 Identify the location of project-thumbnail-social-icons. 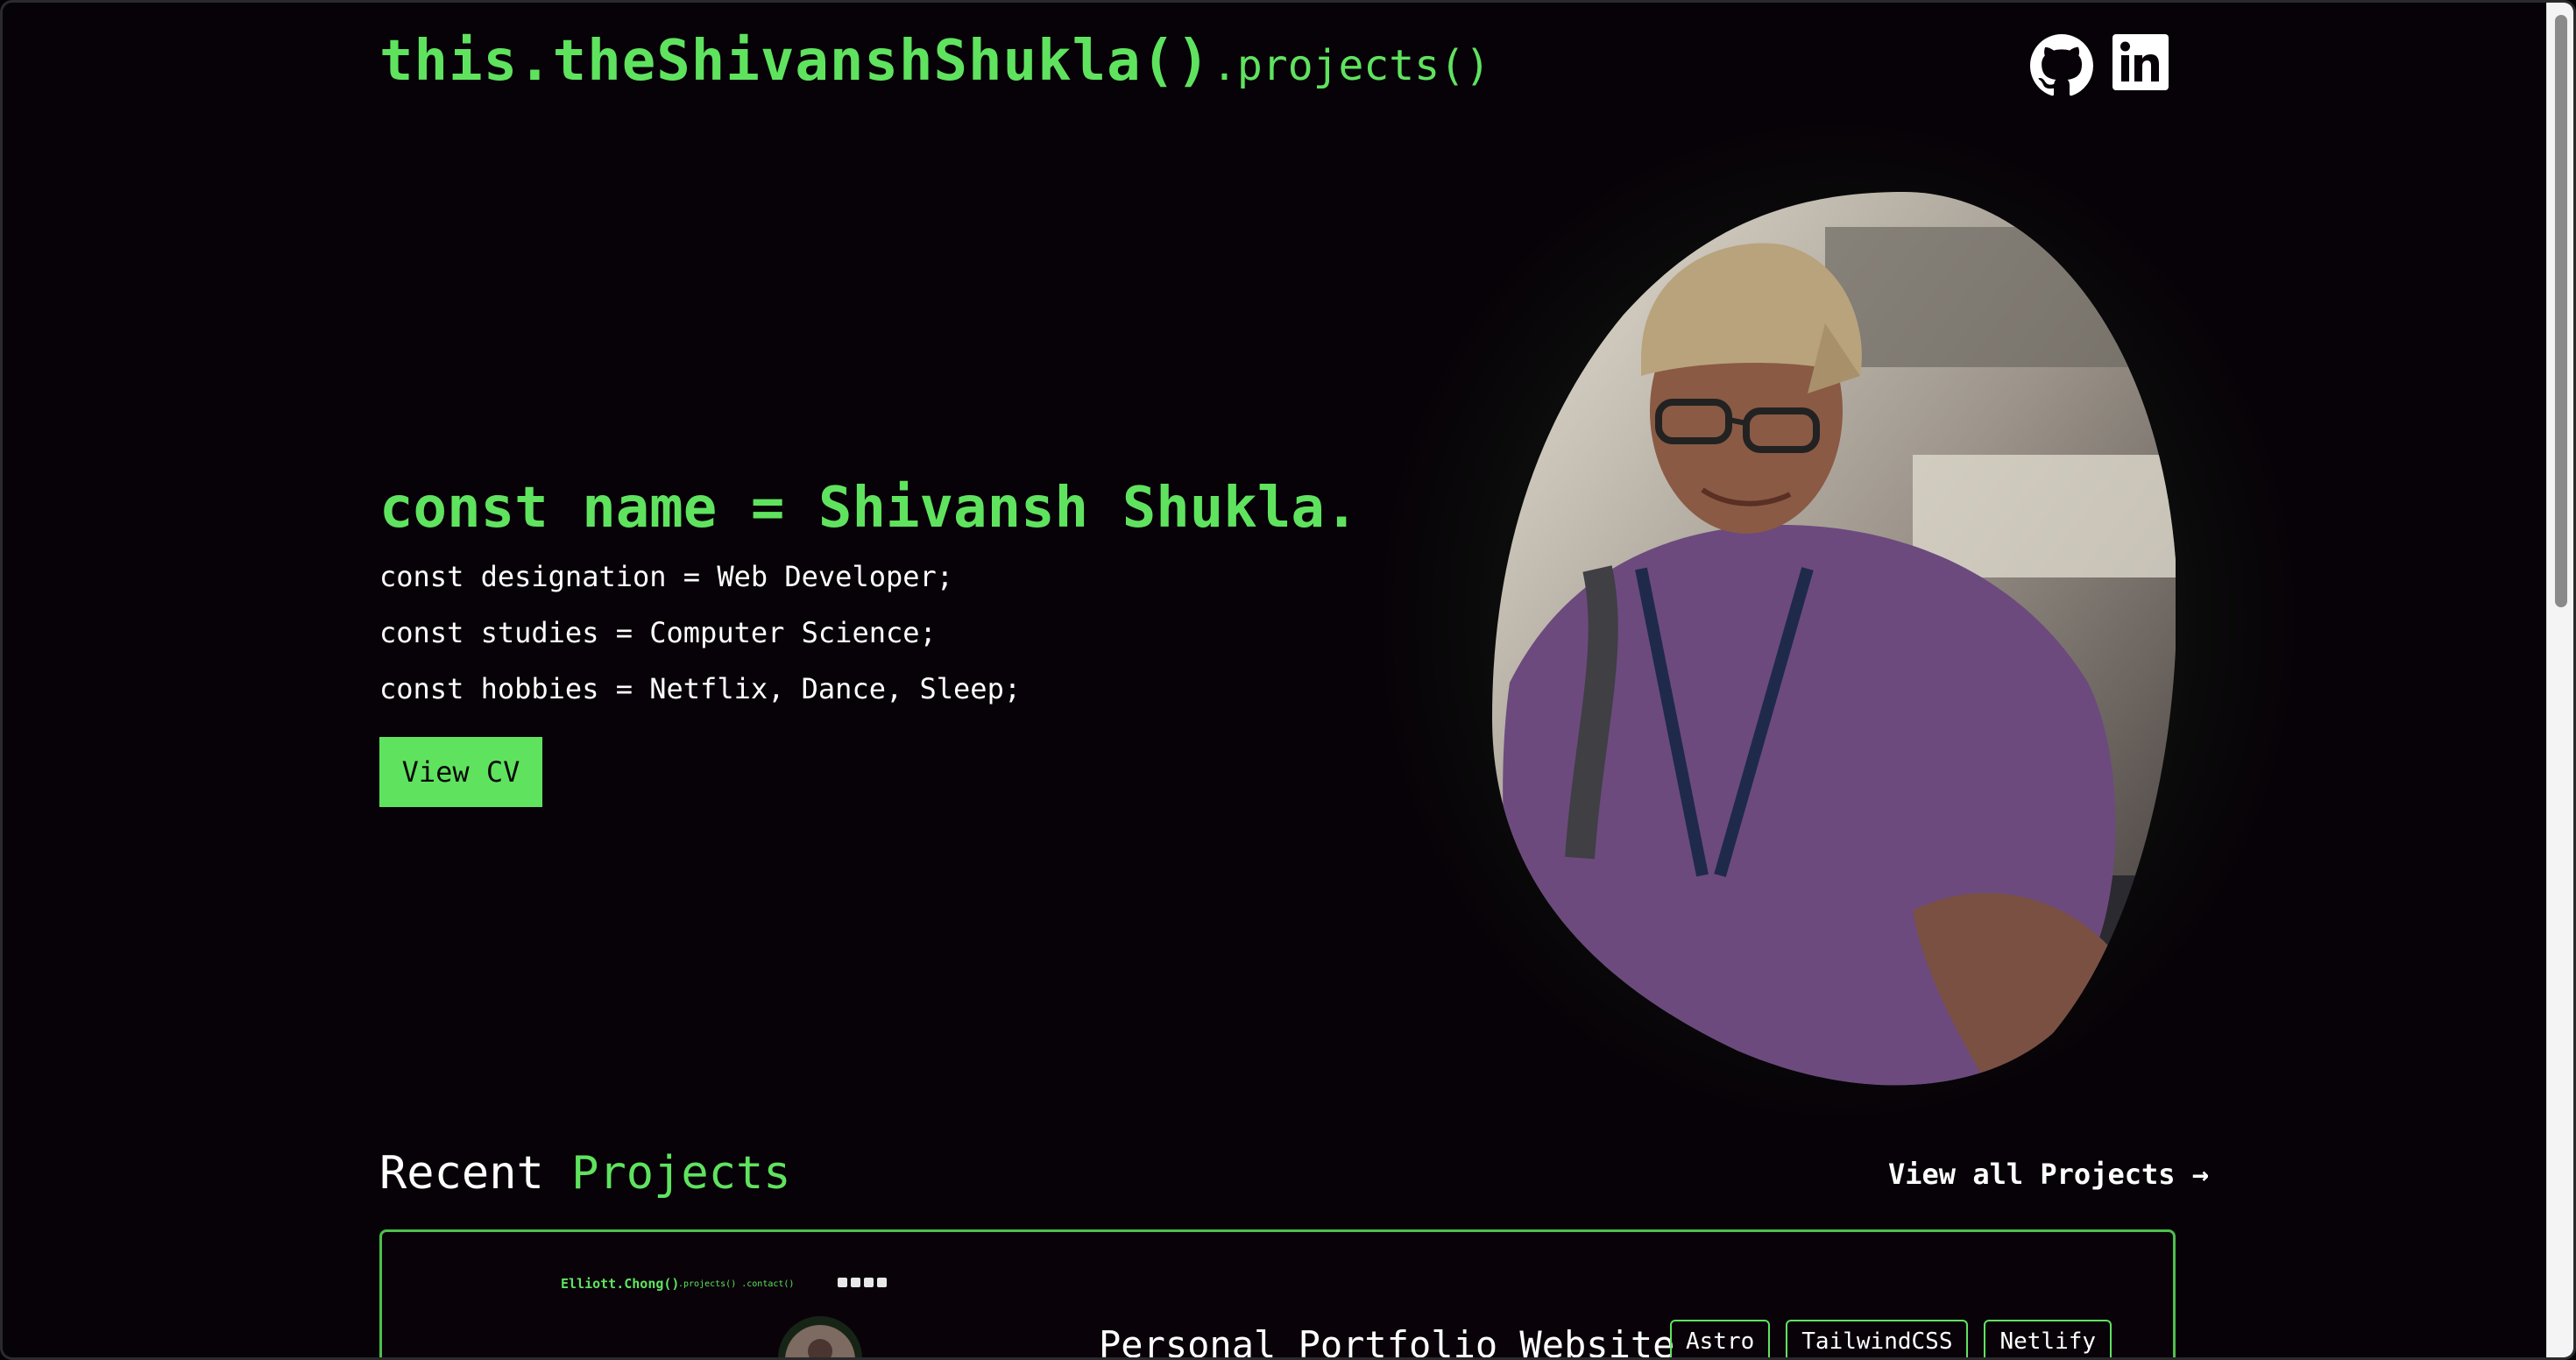
(862, 1282).